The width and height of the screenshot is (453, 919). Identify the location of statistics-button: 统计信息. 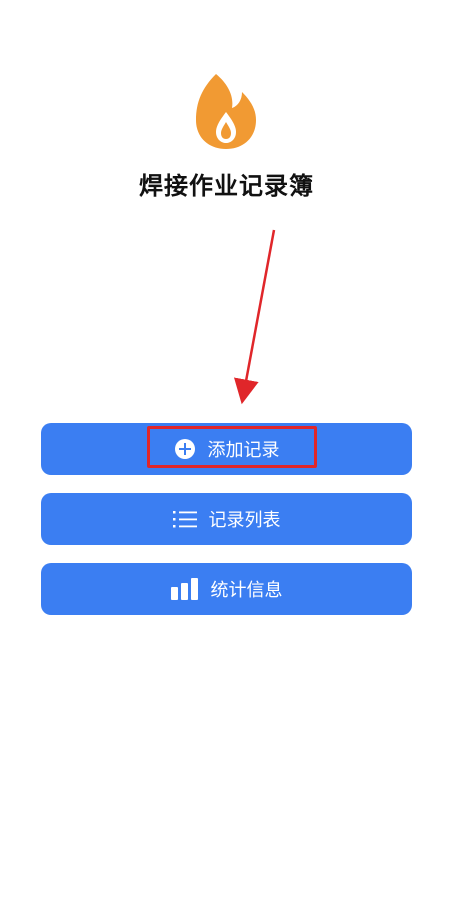
(226, 589).